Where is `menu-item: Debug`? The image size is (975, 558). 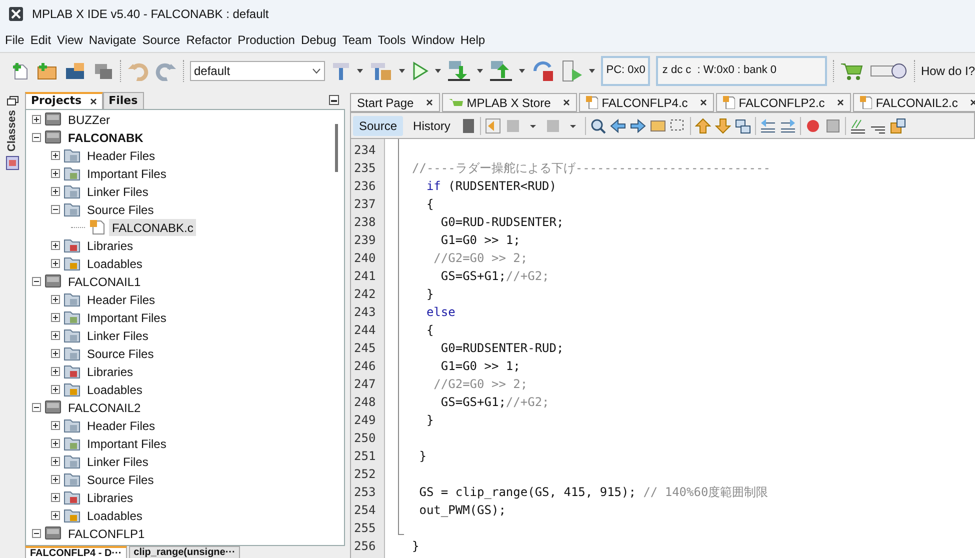 menu-item: Debug is located at coordinates (319, 40).